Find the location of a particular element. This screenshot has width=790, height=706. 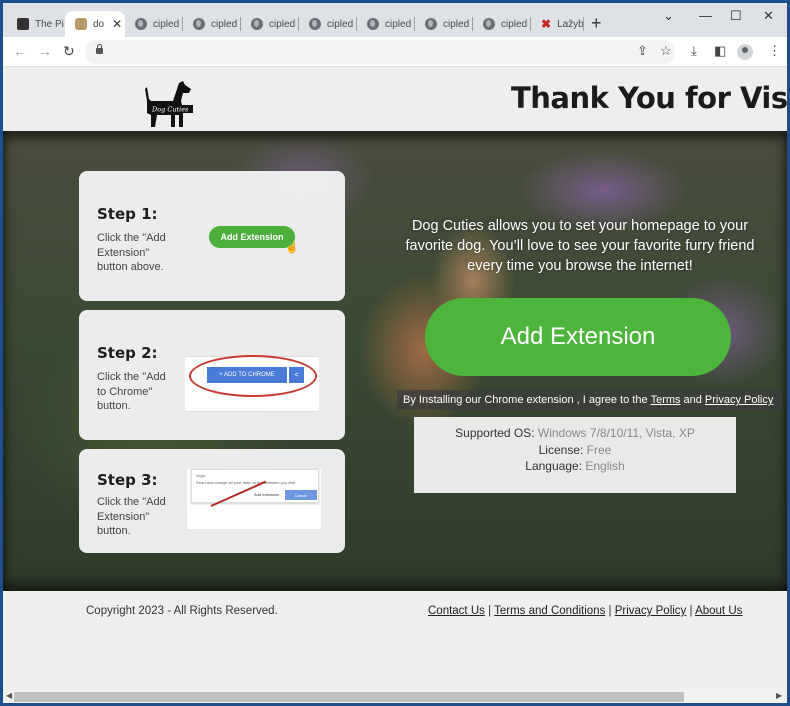

address-bar is located at coordinates (380, 52).